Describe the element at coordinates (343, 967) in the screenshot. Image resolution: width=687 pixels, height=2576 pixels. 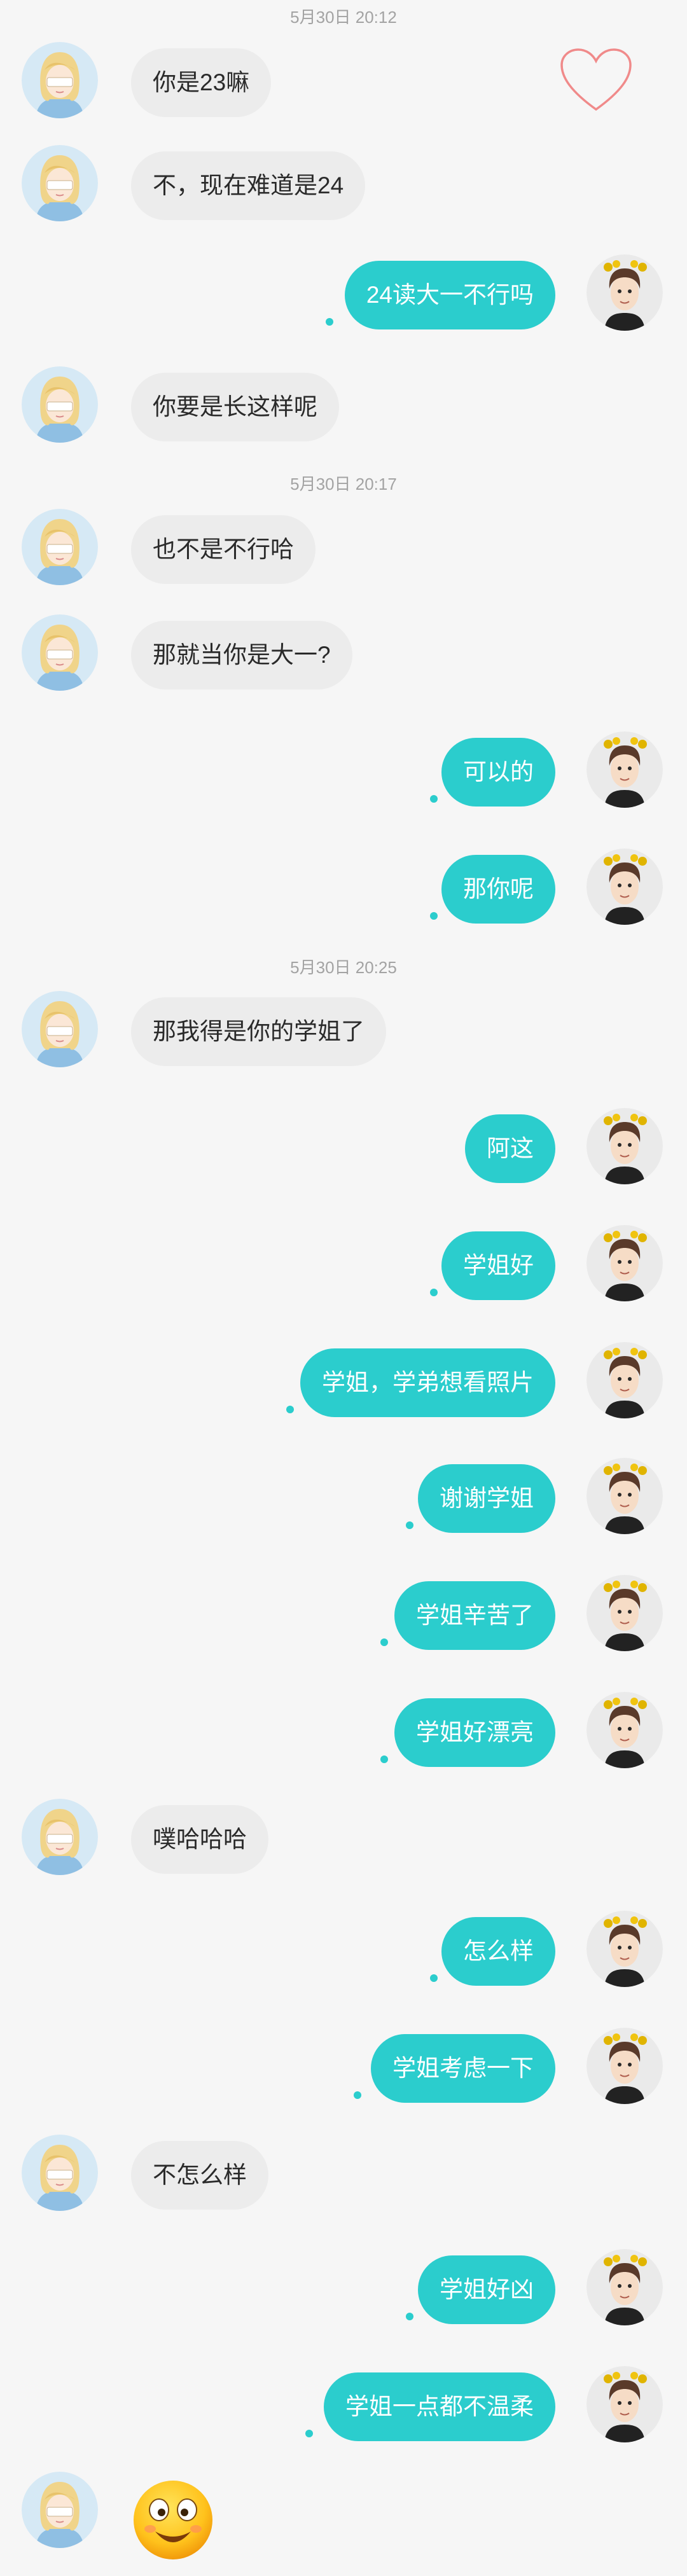
I see `timestamp: 5月30日 20:25` at that location.